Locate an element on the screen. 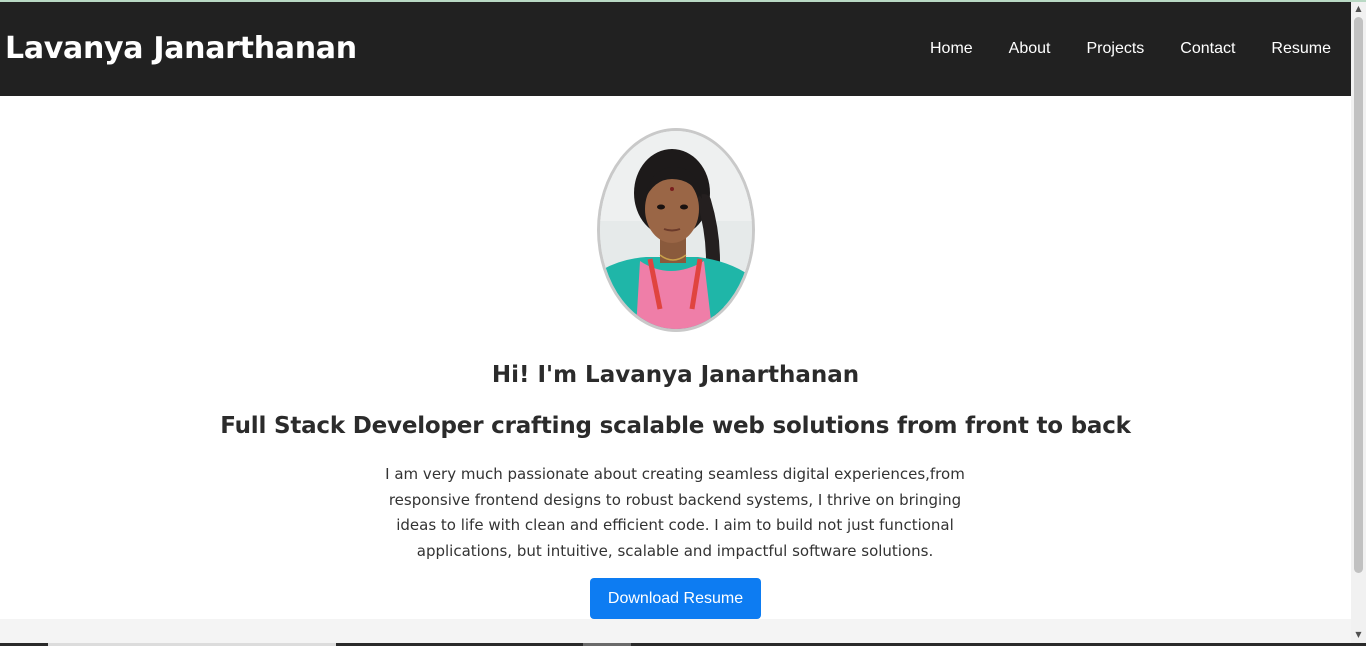  chevron-up-icon: ▲ is located at coordinates (1358, 9).